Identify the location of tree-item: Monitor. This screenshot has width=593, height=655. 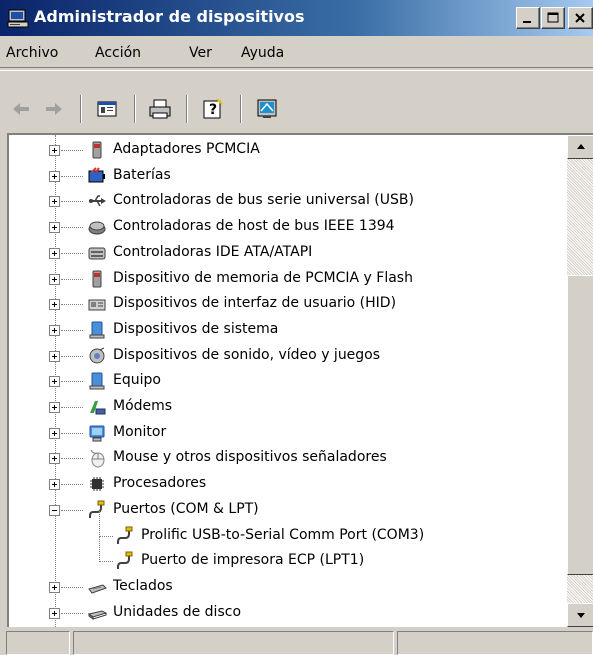
(288, 433).